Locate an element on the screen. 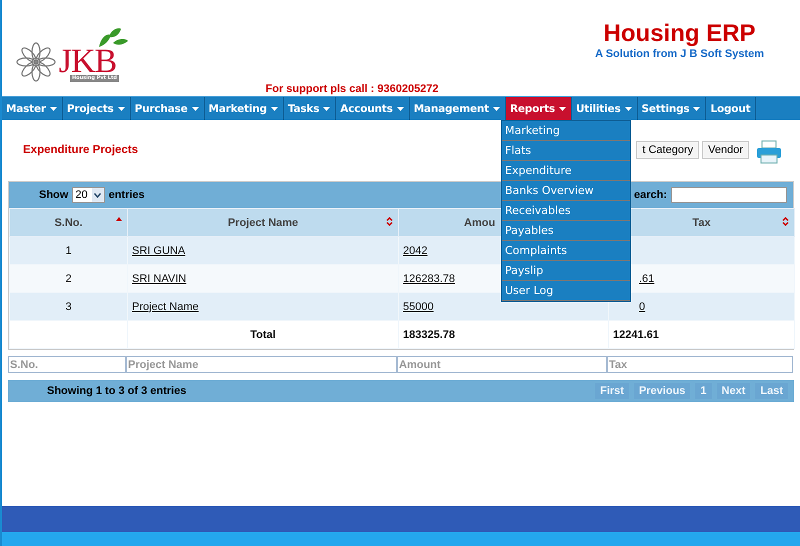 The width and height of the screenshot is (800, 546). page-title: Expenditure Projects is located at coordinates (80, 150).